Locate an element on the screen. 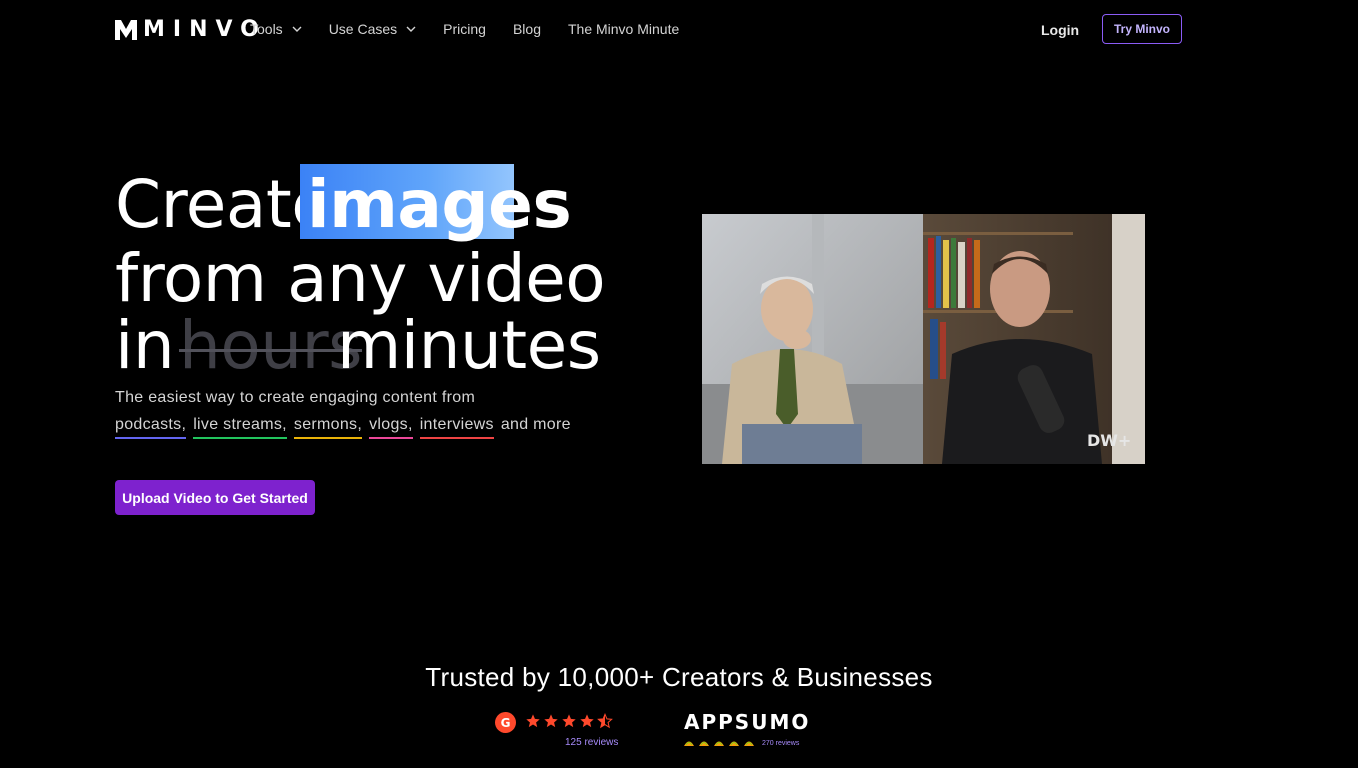  headline-word-create: Create is located at coordinates (223, 204).